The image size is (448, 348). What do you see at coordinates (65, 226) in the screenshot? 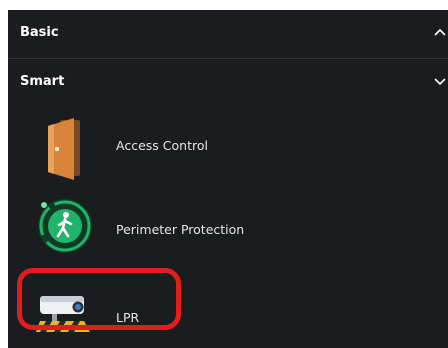
I see `perimeter-walker-icon` at bounding box center [65, 226].